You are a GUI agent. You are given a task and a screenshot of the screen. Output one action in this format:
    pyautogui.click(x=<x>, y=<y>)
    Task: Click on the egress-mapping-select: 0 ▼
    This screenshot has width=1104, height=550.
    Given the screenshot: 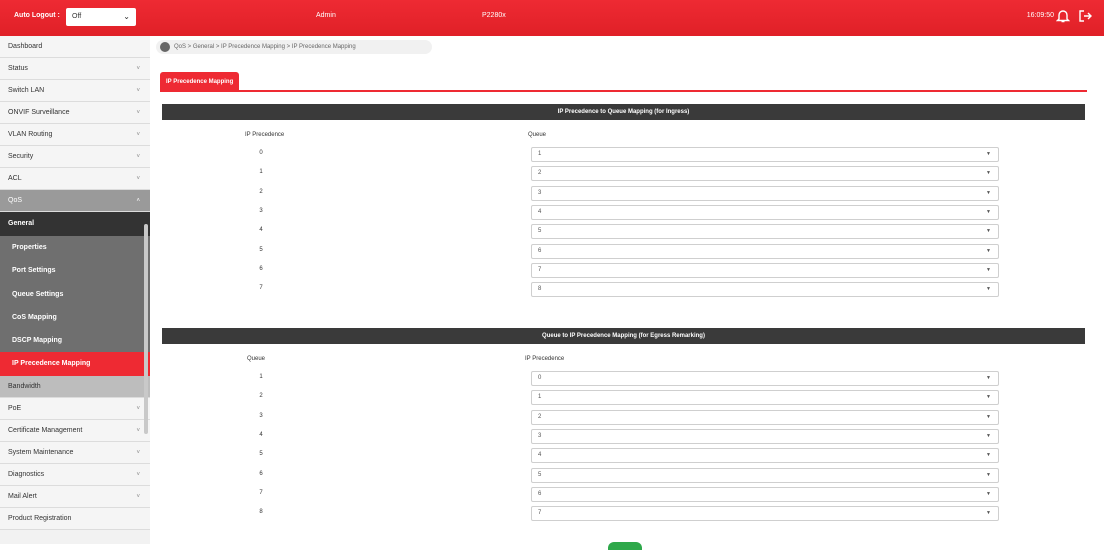 What is the action you would take?
    pyautogui.click(x=765, y=378)
    